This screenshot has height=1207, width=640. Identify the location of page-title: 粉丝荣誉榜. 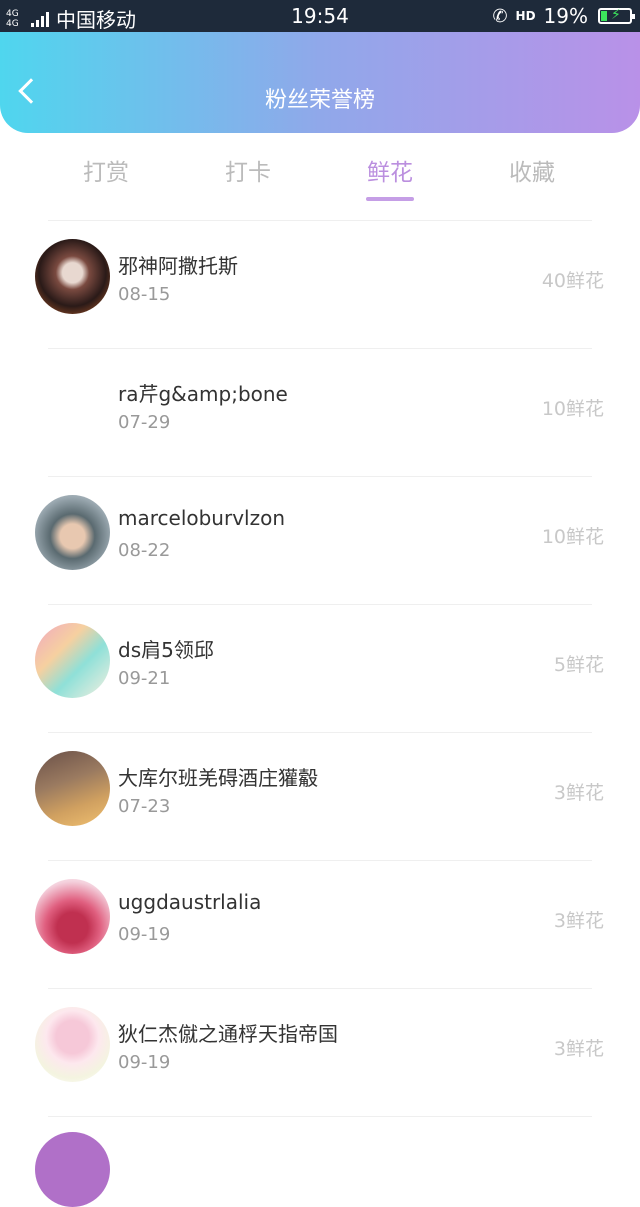
(319, 100).